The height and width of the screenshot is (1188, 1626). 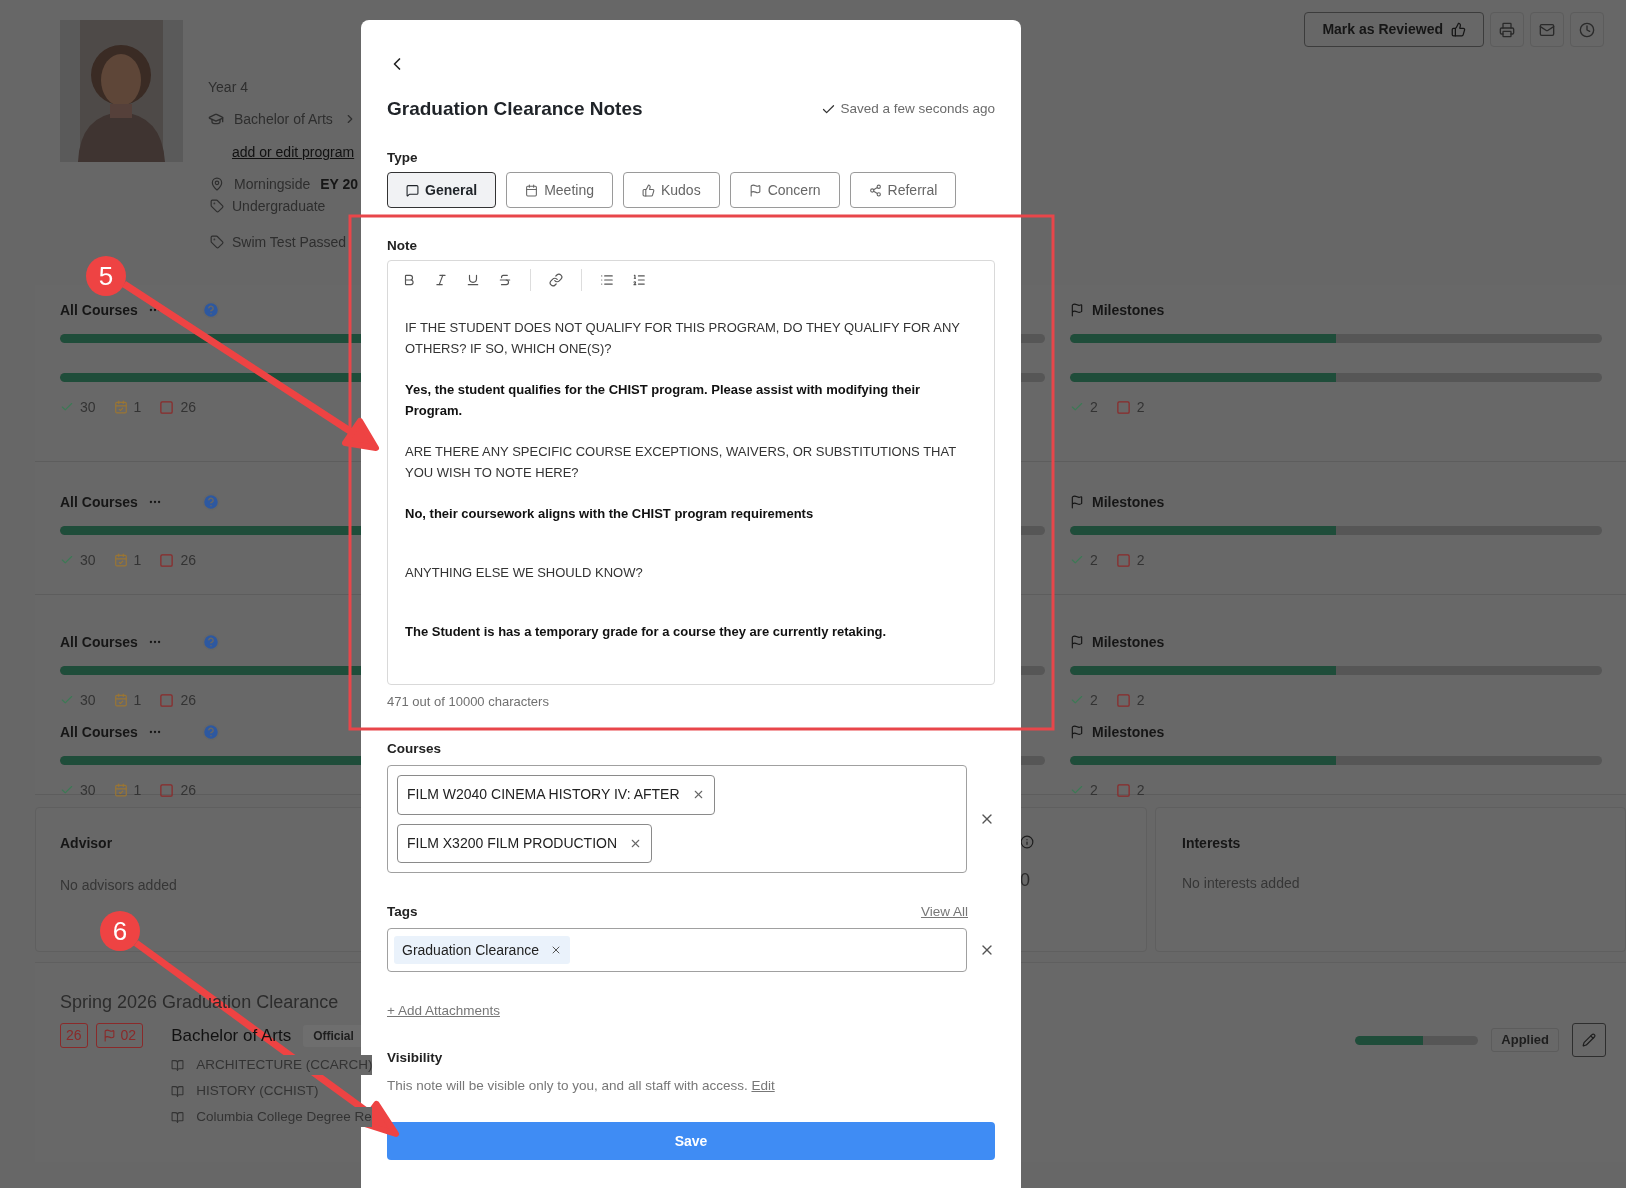 What do you see at coordinates (903, 190) in the screenshot?
I see `note-type-tab: Referral` at bounding box center [903, 190].